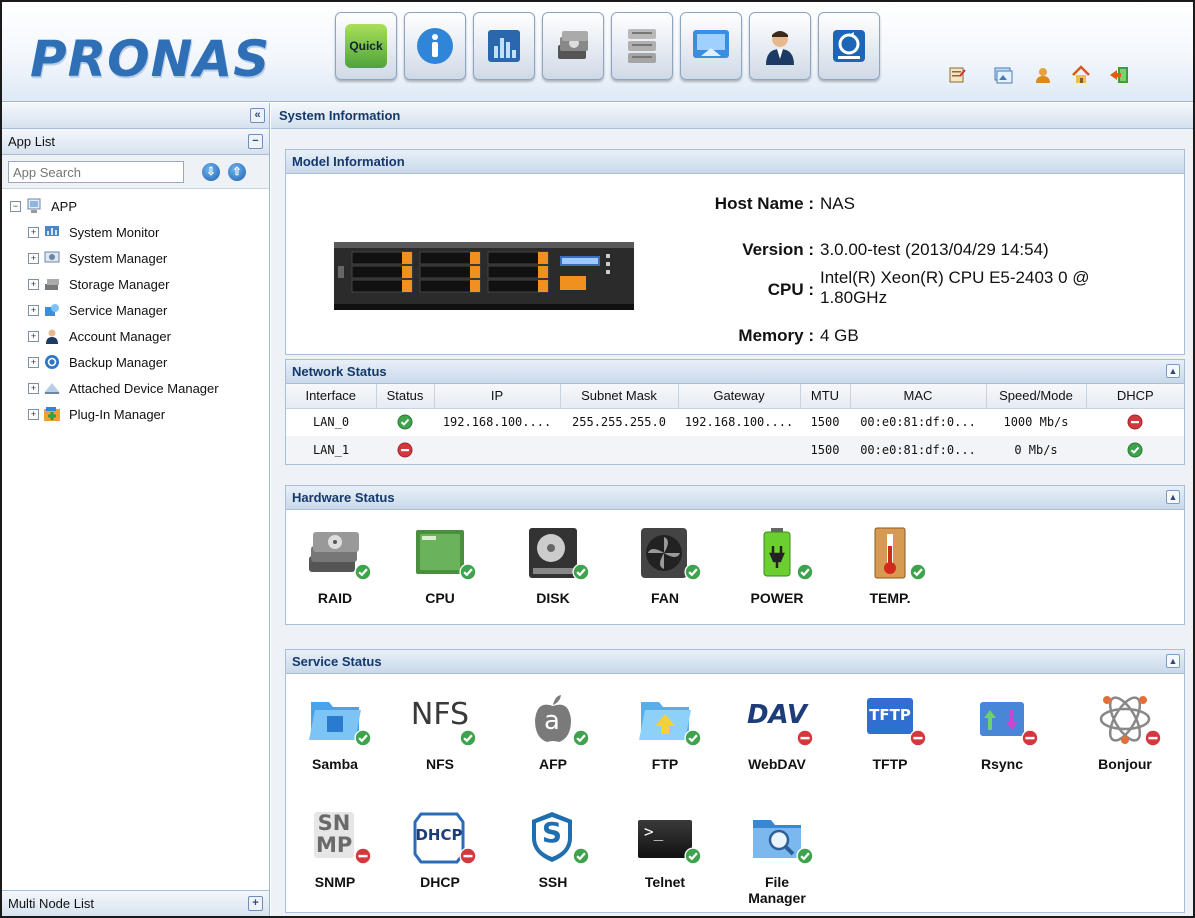 This screenshot has width=1195, height=918. Describe the element at coordinates (257, 115) in the screenshot. I see `collapse-sidebar-button: «` at that location.